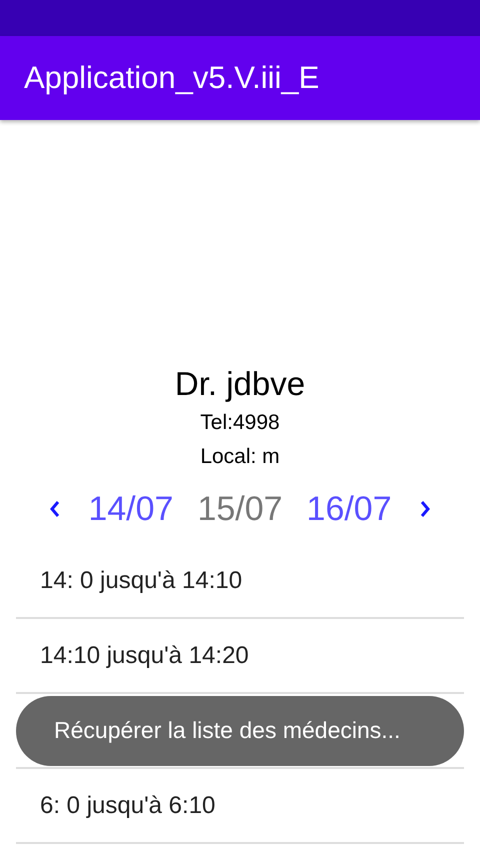 This screenshot has height=854, width=480. I want to click on doctor-office: Local: m, so click(240, 457).